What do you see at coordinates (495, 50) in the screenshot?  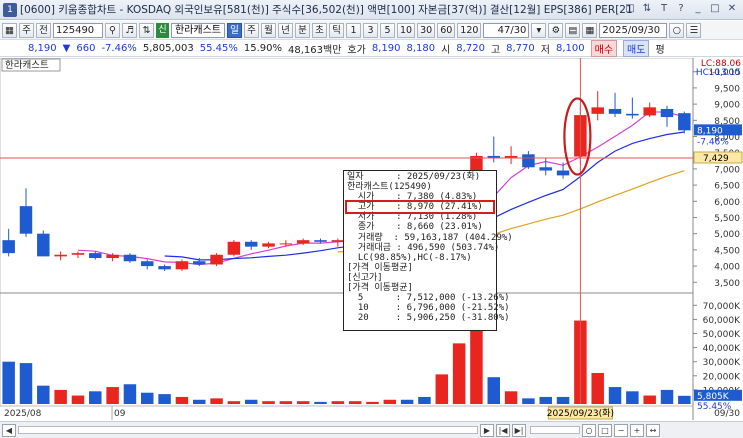 I see `high-label: 고` at bounding box center [495, 50].